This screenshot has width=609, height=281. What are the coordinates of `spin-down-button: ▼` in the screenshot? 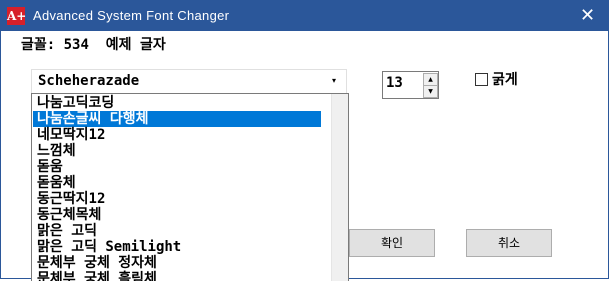 It's located at (430, 91).